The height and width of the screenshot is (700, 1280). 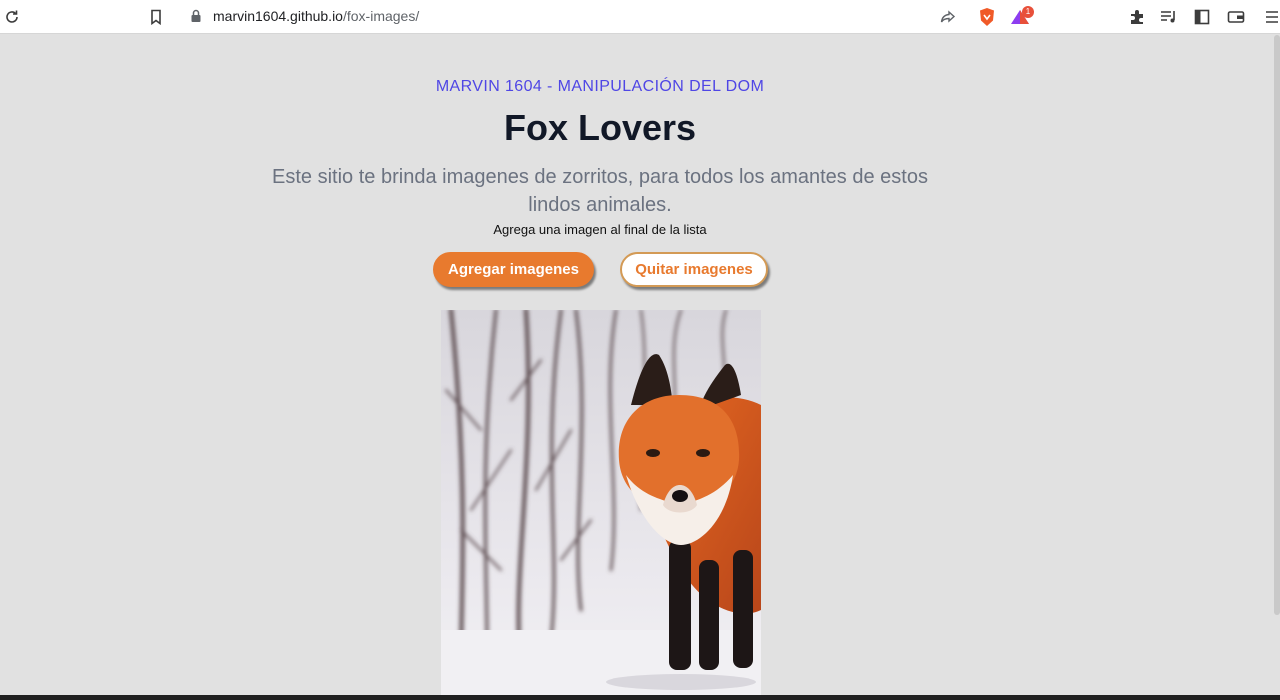 What do you see at coordinates (987, 17) in the screenshot?
I see `brave-shield-icon` at bounding box center [987, 17].